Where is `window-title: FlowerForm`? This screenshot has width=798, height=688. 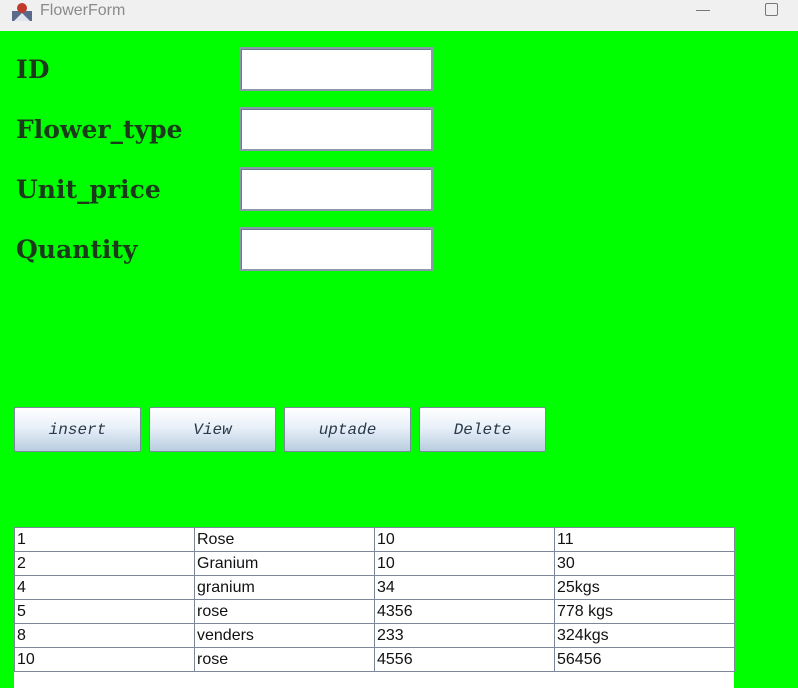 window-title: FlowerForm is located at coordinates (83, 10).